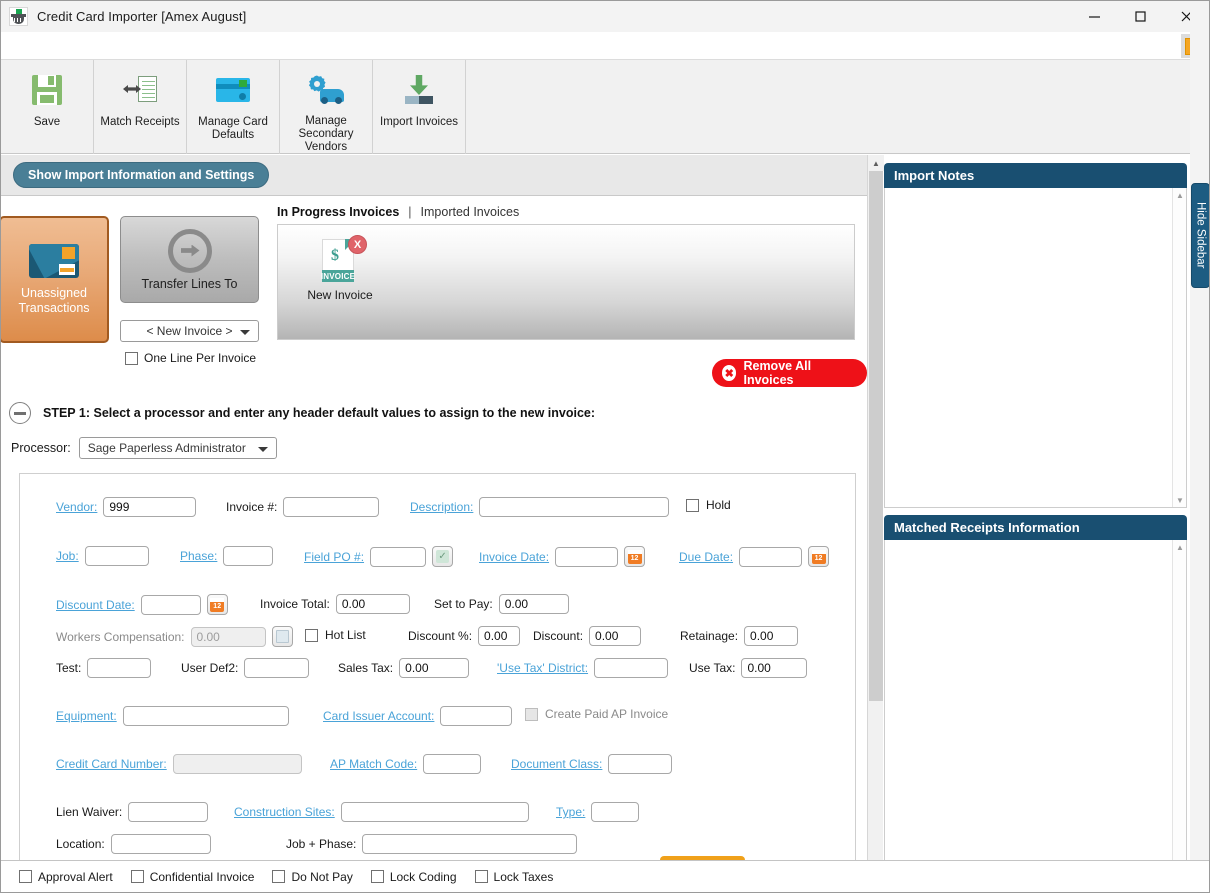 The height and width of the screenshot is (893, 1210). Describe the element at coordinates (150, 507) in the screenshot. I see `vendor-input: 999` at that location.